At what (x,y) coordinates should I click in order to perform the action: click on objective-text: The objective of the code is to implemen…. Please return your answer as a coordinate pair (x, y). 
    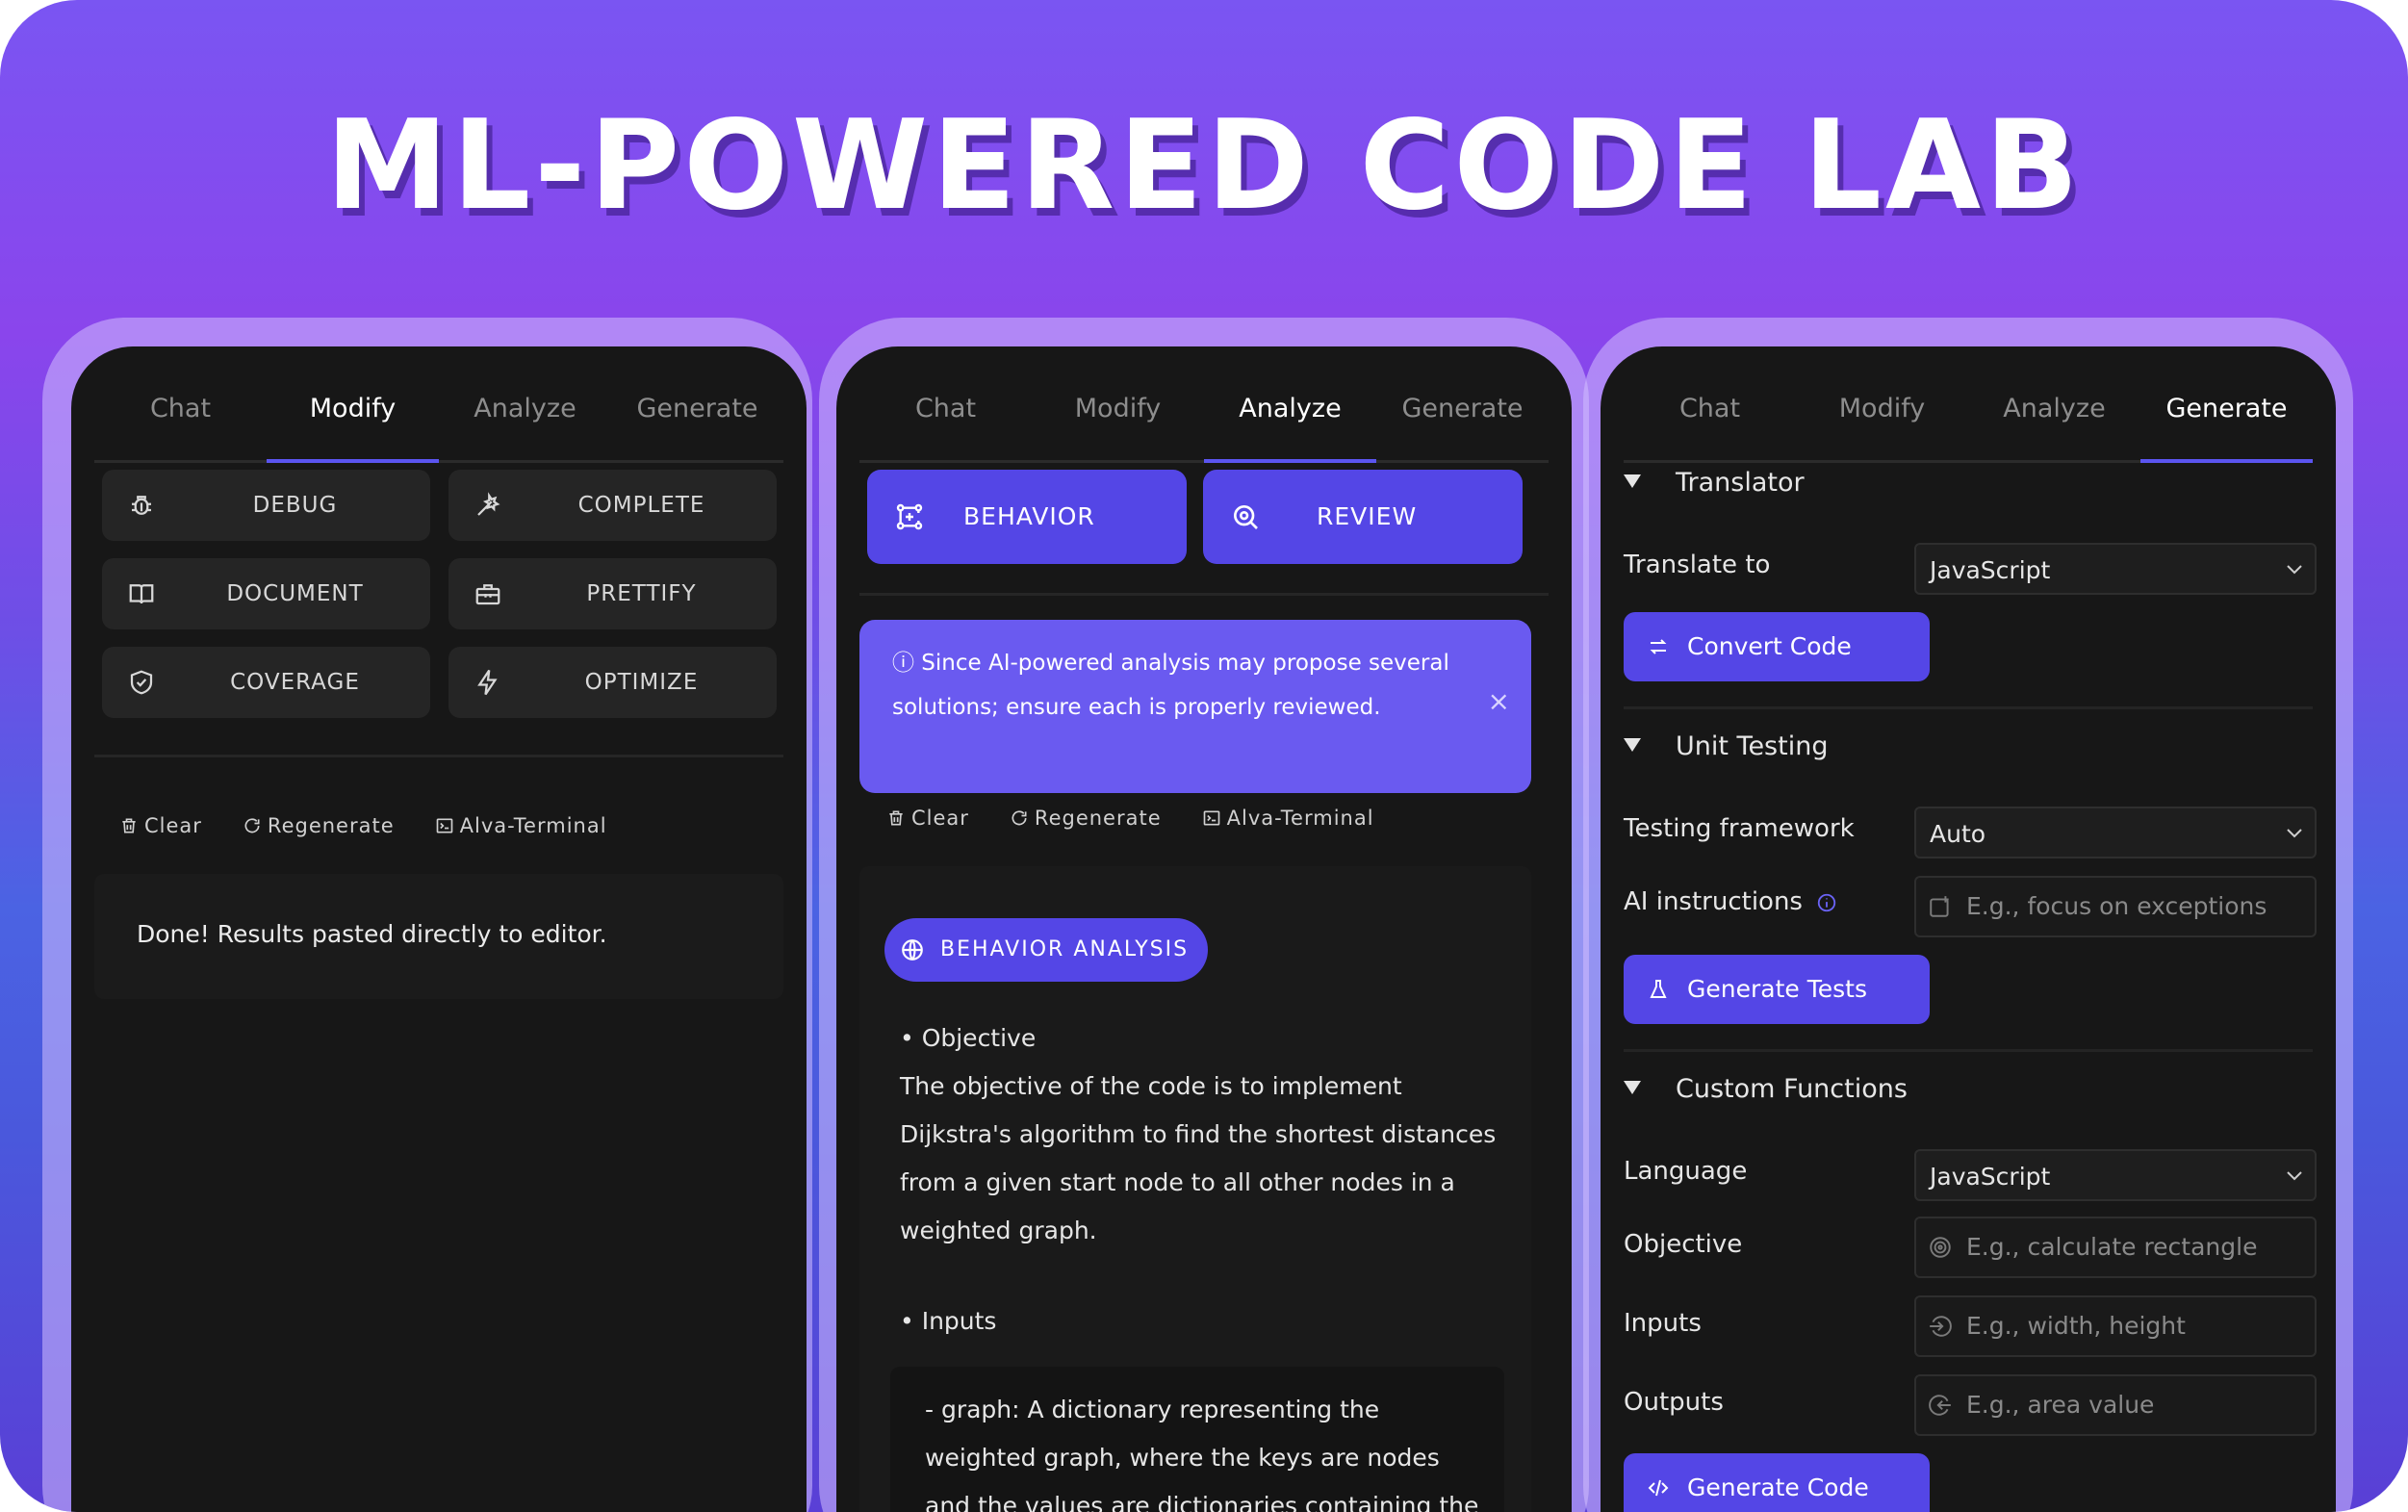
    Looking at the image, I should click on (1198, 1158).